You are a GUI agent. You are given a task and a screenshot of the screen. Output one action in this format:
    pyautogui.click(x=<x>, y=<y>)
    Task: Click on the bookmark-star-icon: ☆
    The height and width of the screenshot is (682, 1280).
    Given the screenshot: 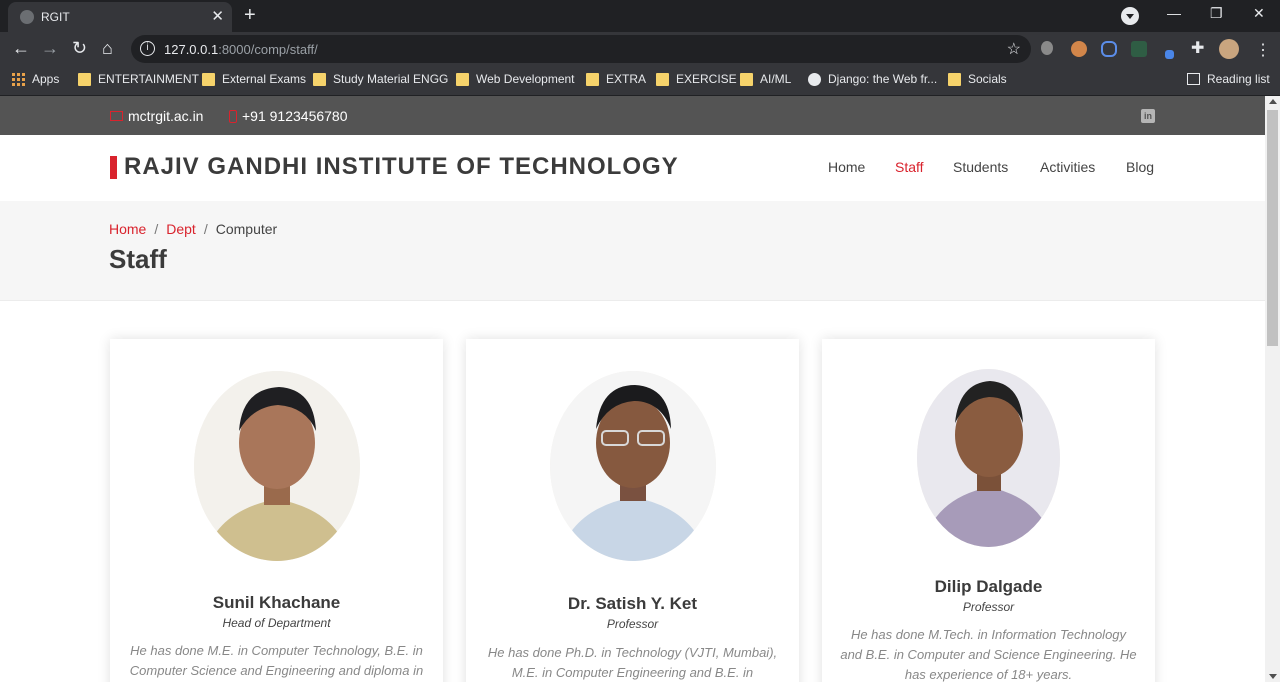 What is the action you would take?
    pyautogui.click(x=1014, y=49)
    